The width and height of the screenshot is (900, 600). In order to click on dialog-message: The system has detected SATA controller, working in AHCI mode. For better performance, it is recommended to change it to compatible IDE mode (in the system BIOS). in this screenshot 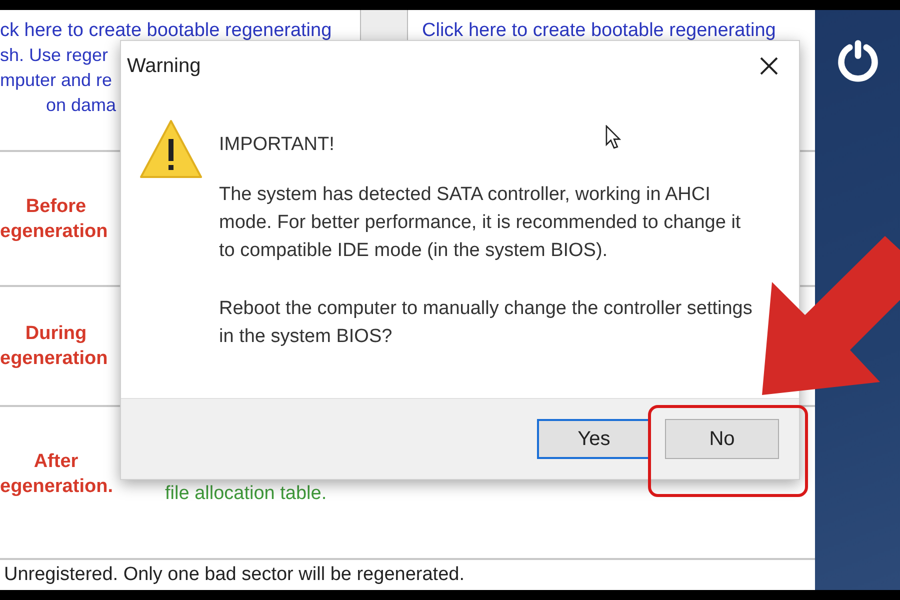, I will do `click(480, 223)`.